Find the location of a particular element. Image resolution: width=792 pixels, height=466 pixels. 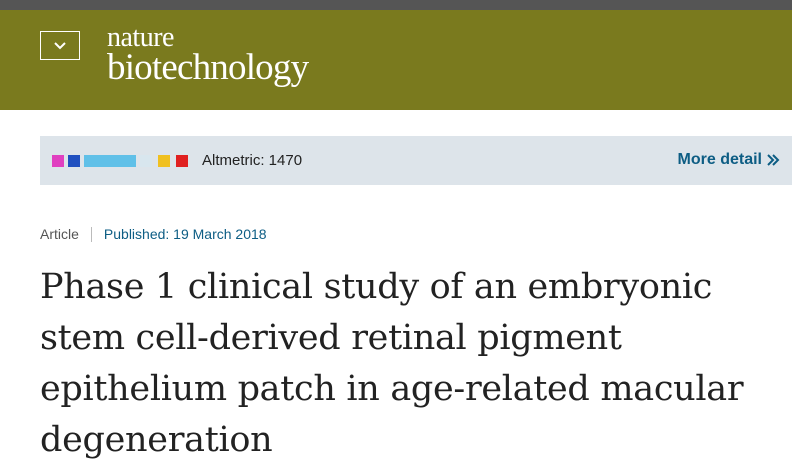

badge-segment-pale is located at coordinates (146, 161).